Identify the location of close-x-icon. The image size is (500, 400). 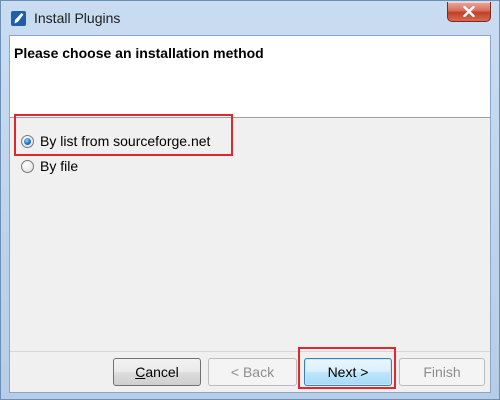
(469, 11).